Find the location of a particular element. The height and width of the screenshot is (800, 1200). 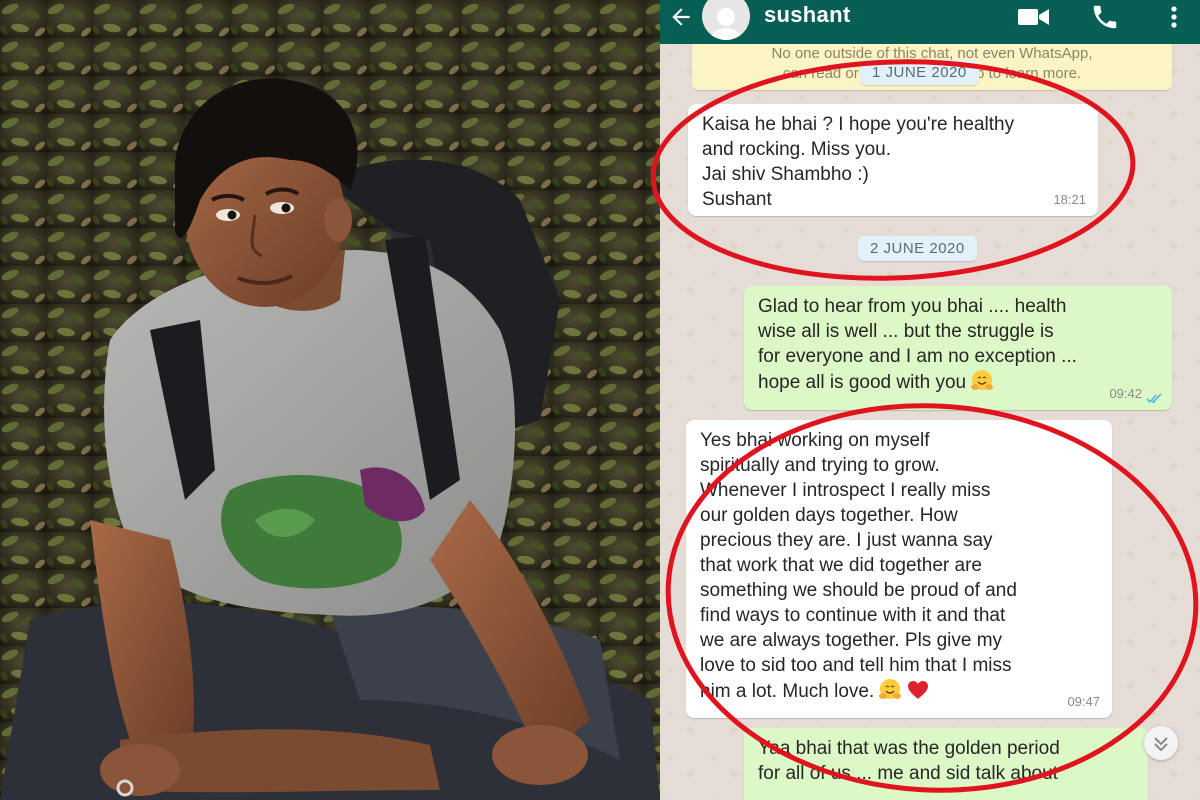

message-time: 09:42 is located at coordinates (1125, 393).